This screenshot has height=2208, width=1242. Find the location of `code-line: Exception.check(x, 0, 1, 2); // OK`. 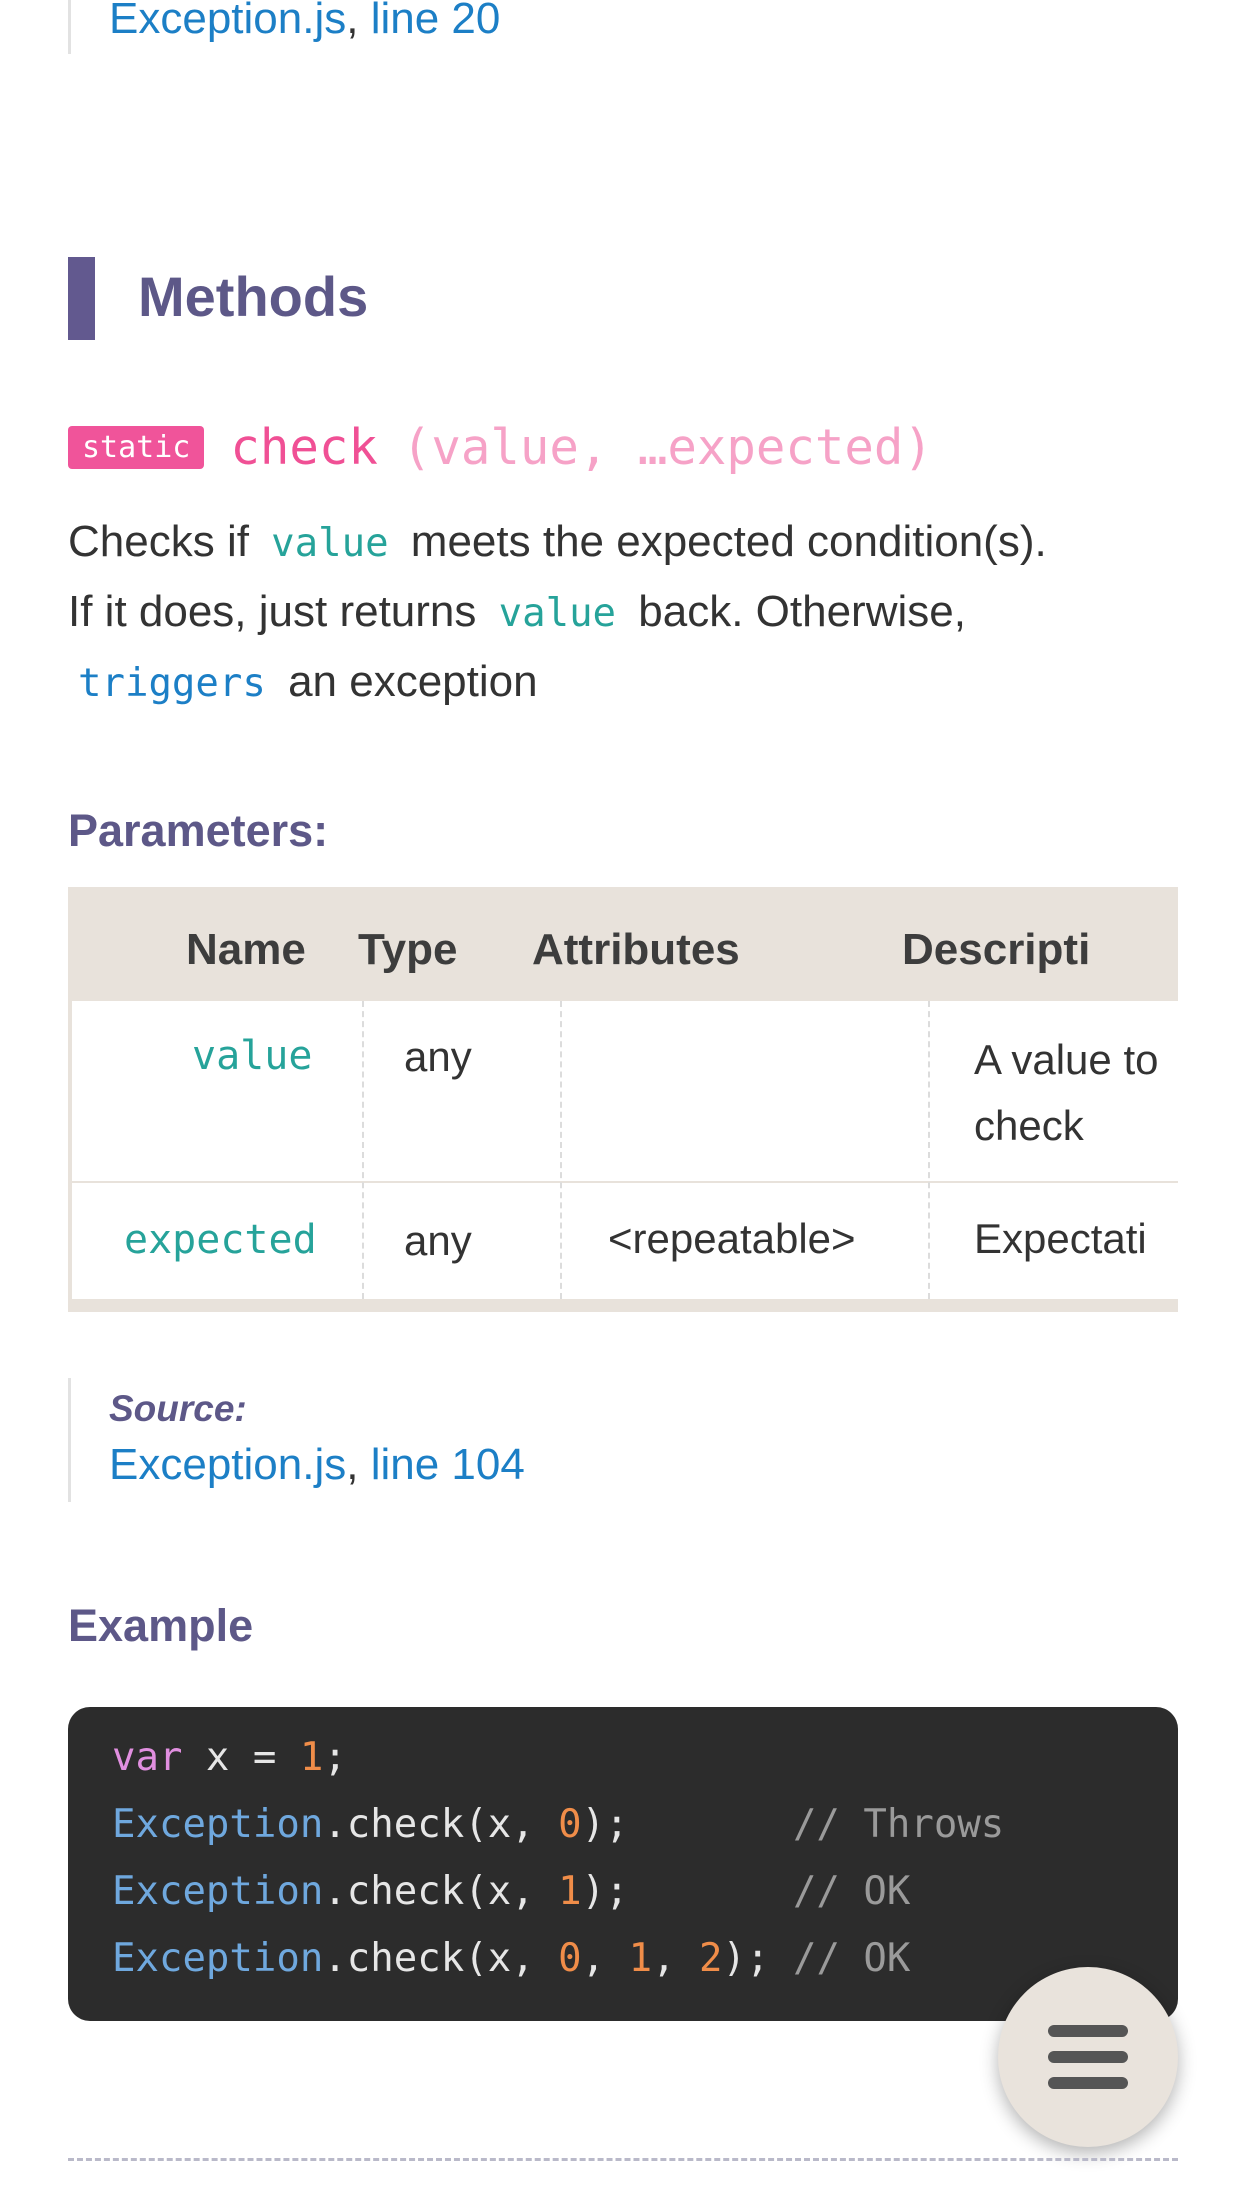

code-line: Exception.check(x, 0, 1, 2); // OK is located at coordinates (511, 1958).